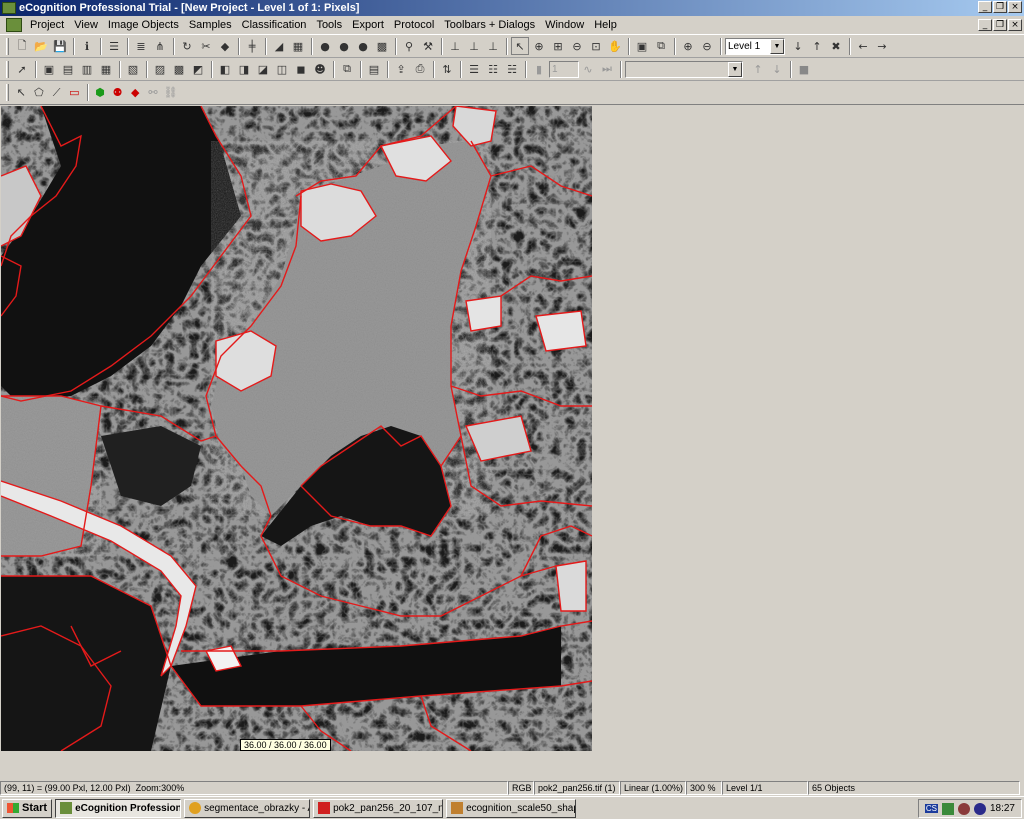 The image size is (1024, 819). What do you see at coordinates (493, 69) in the screenshot?
I see `list-numbered-icon: ☷` at bounding box center [493, 69].